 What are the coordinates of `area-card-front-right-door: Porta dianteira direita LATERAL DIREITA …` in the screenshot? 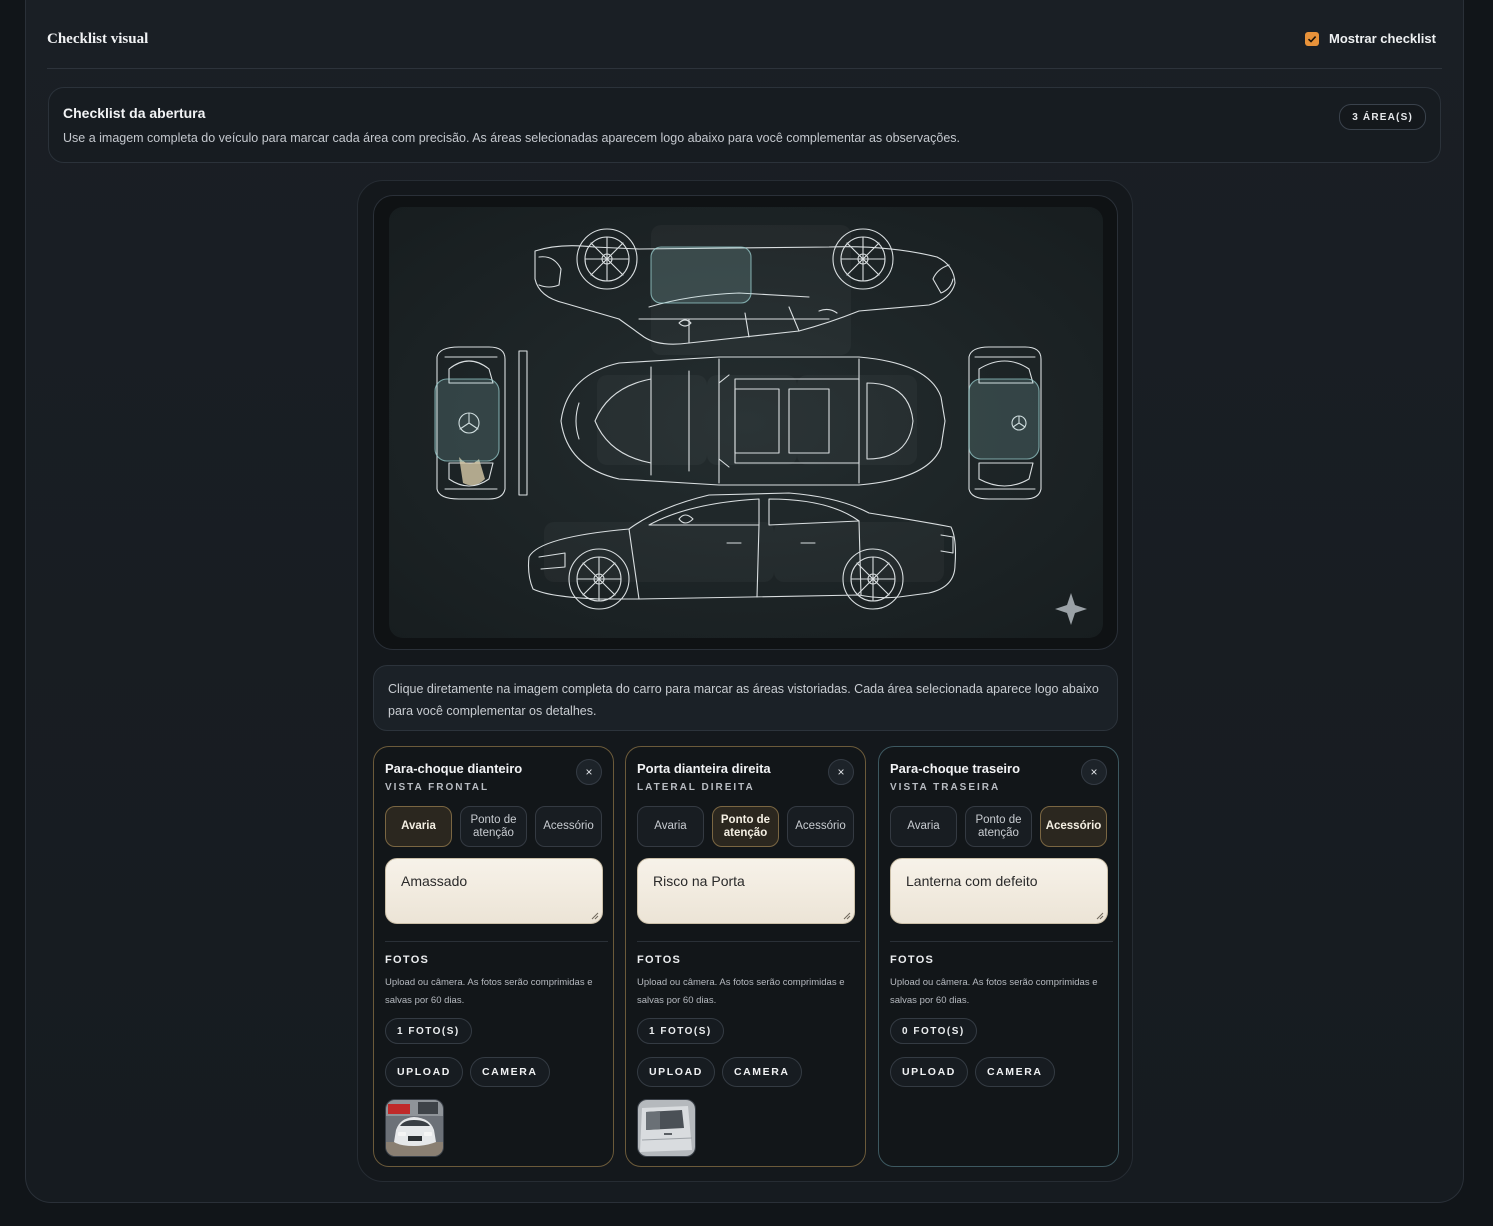 It's located at (745, 956).